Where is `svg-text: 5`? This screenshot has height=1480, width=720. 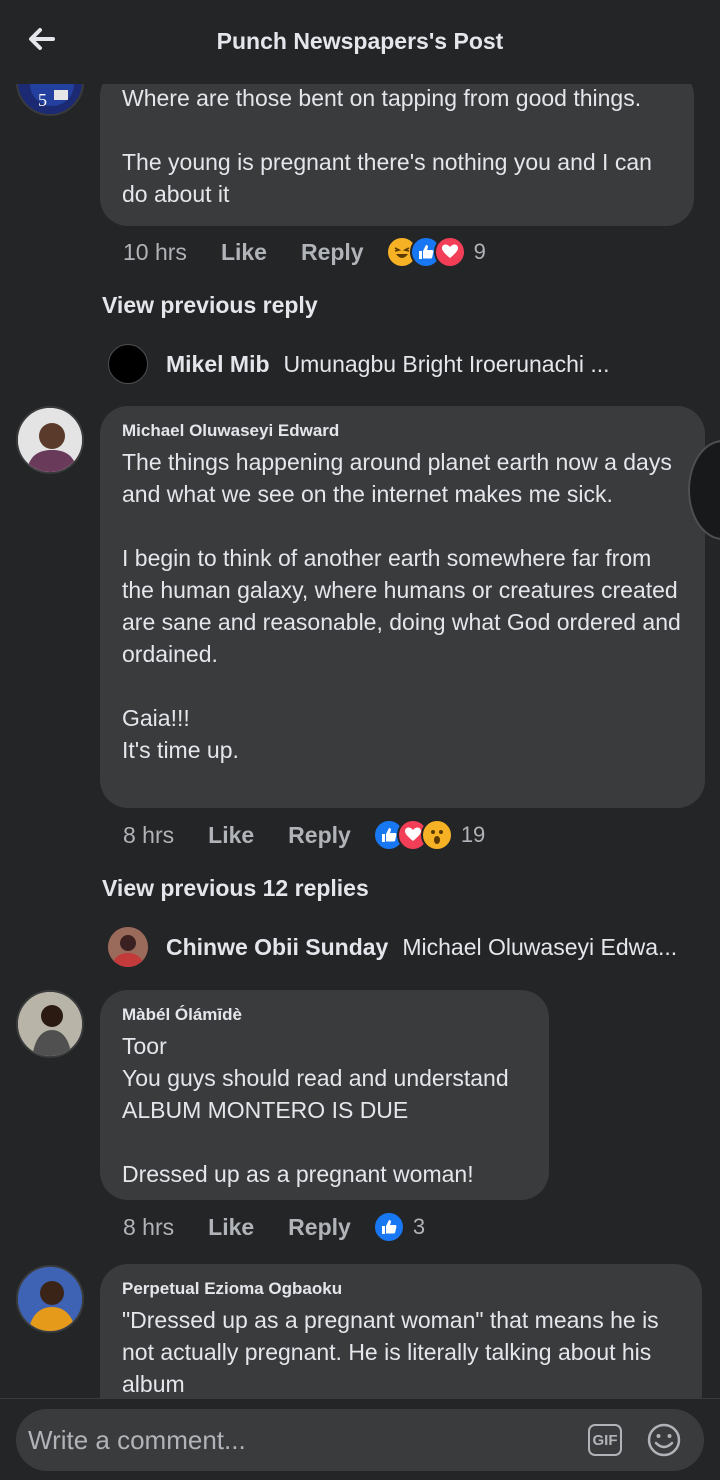 svg-text: 5 is located at coordinates (42, 100).